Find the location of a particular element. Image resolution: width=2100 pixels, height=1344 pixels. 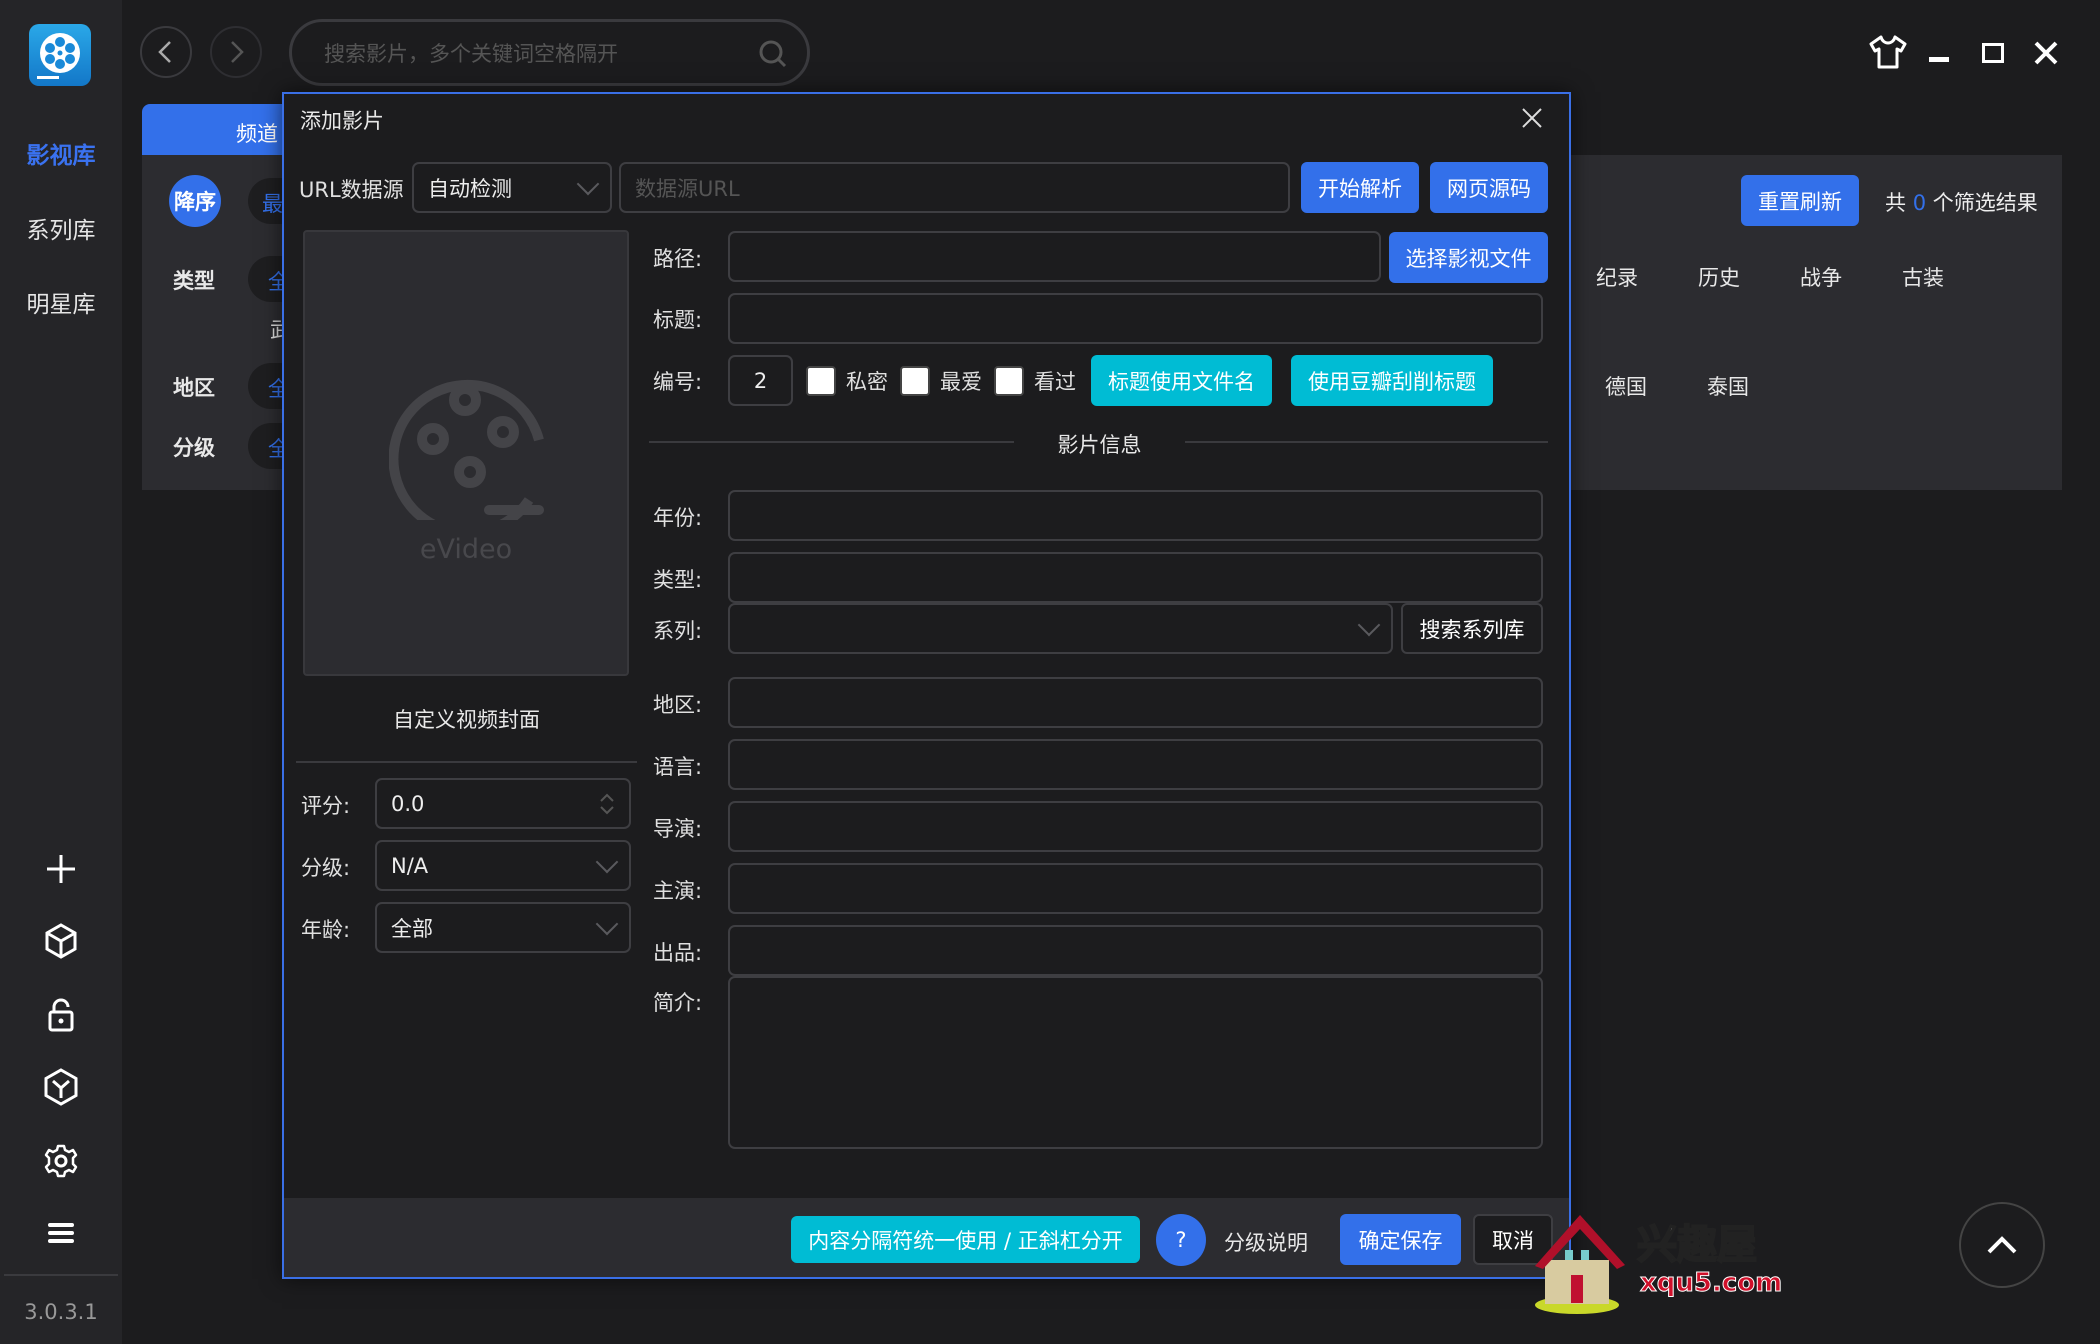

rating-help-link: 分级说明 is located at coordinates (1266, 1242).